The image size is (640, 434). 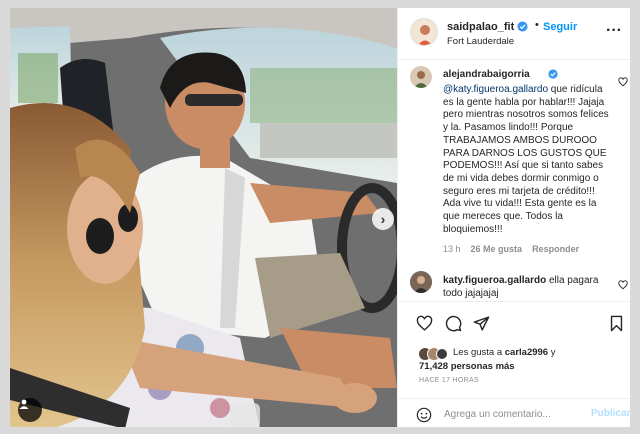 I want to click on follow-button: Seguir, so click(x=560, y=27).